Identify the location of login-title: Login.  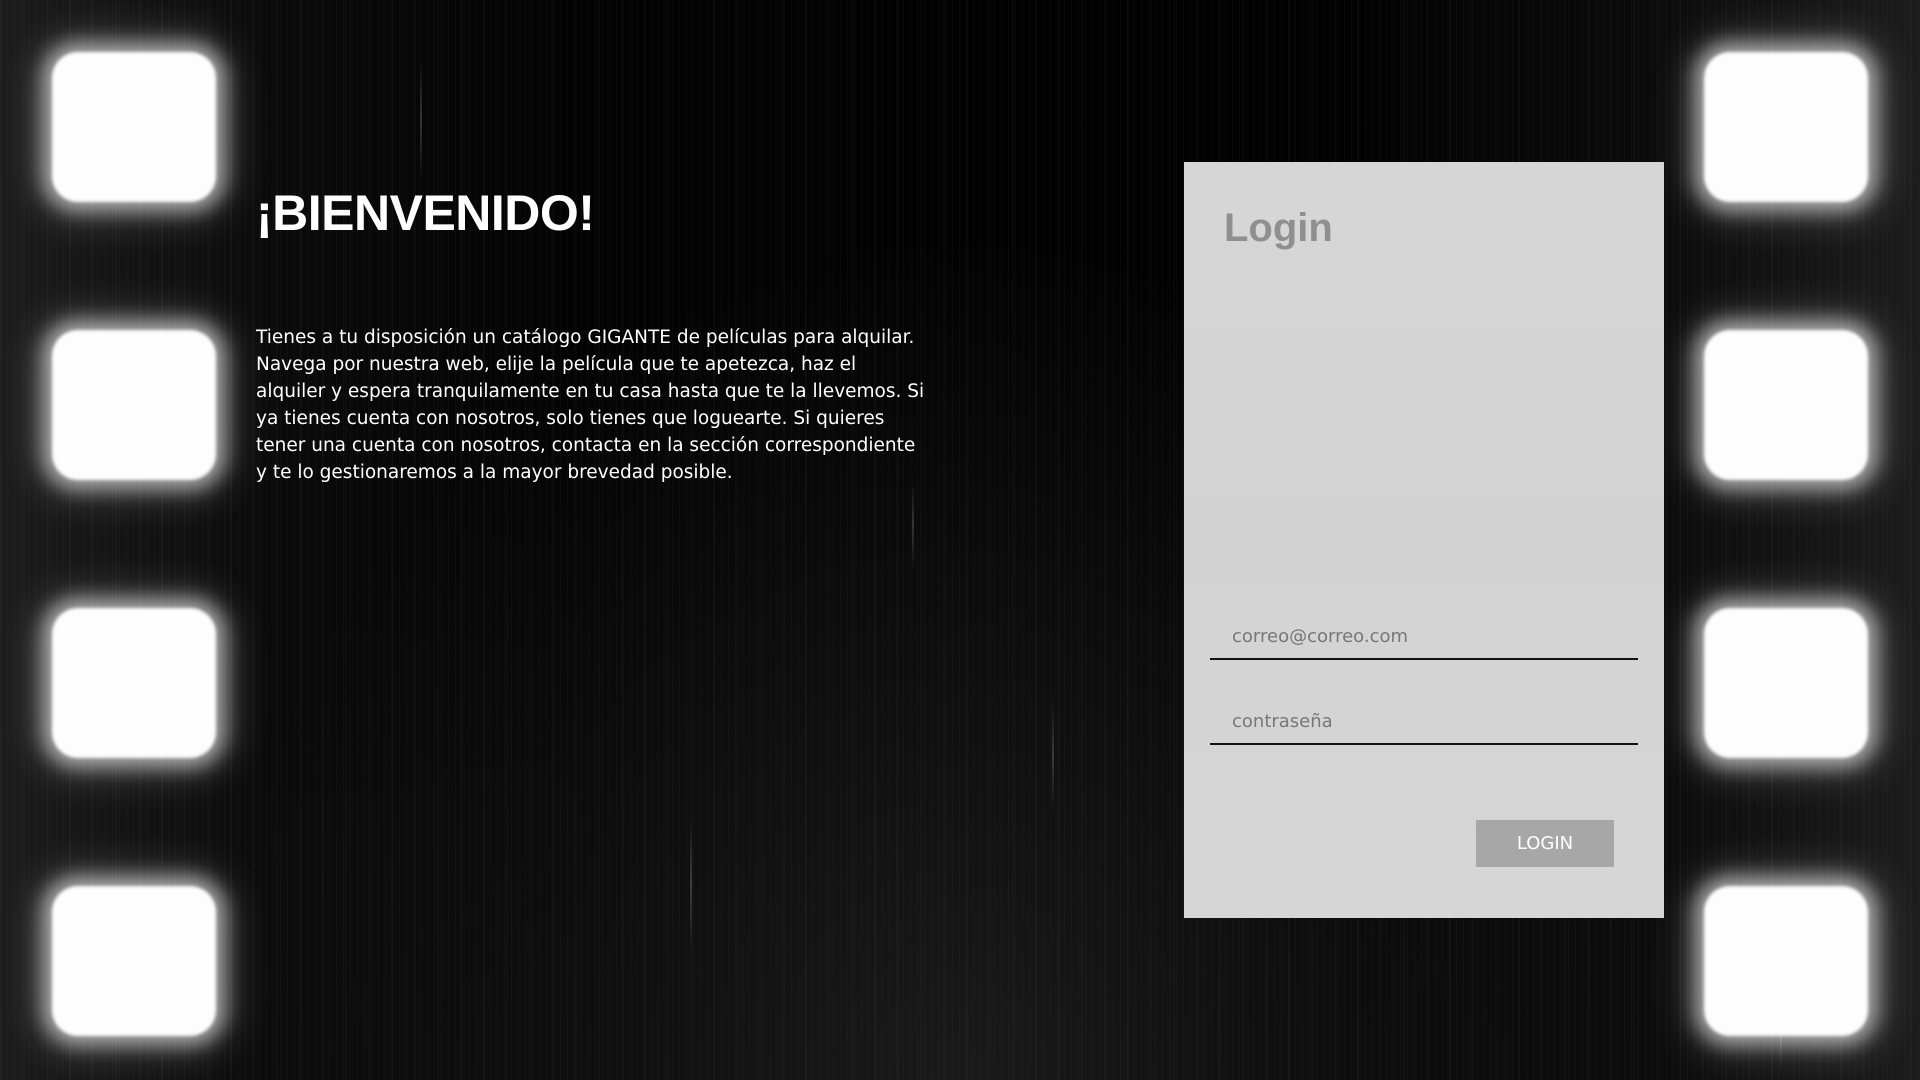
(1278, 228).